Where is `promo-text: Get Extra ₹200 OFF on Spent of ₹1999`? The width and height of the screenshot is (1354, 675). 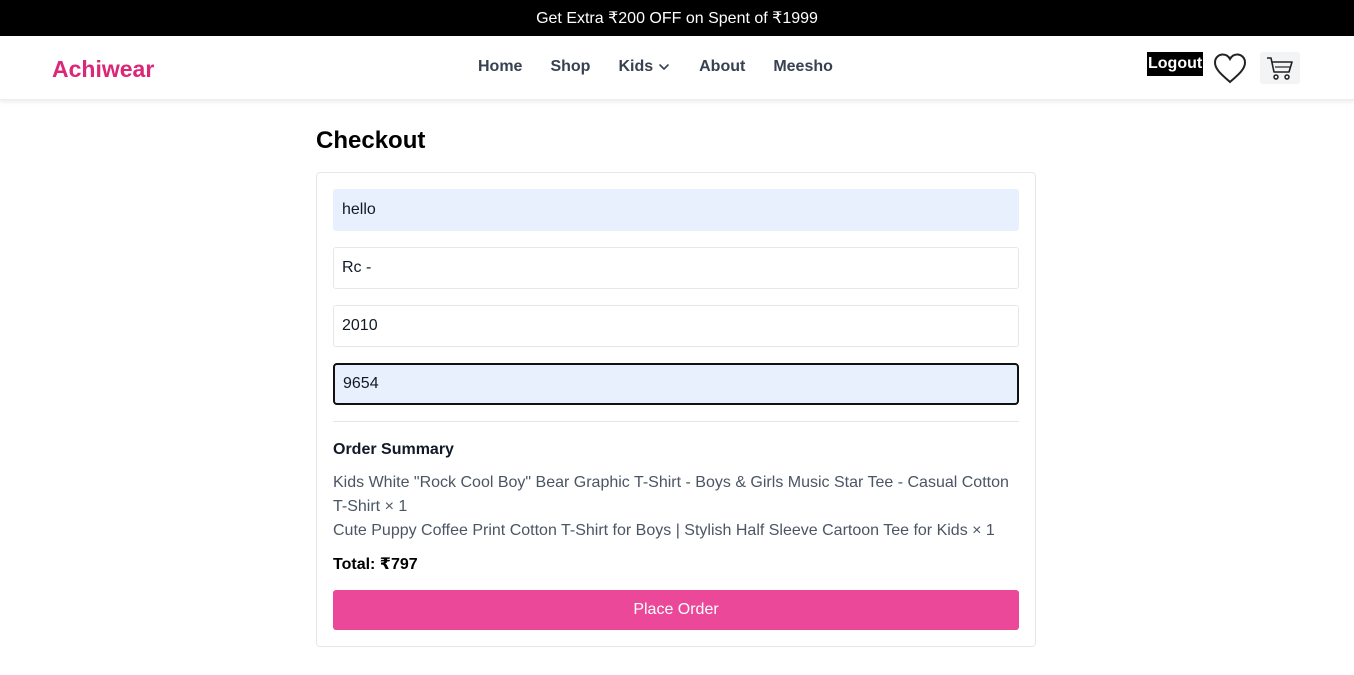
promo-text: Get Extra ₹200 OFF on Spent of ₹1999 is located at coordinates (677, 18).